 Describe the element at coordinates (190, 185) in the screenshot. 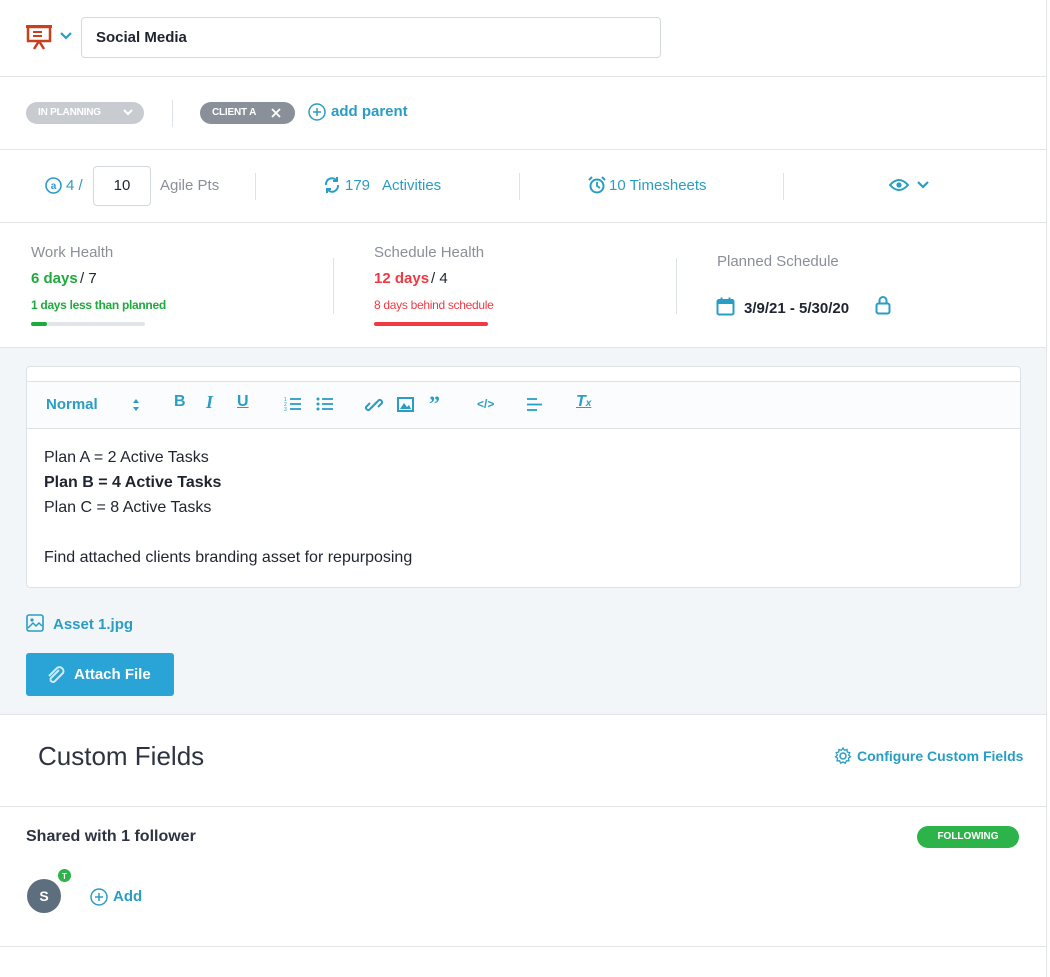

I see `points-unit: Agile Pts` at that location.